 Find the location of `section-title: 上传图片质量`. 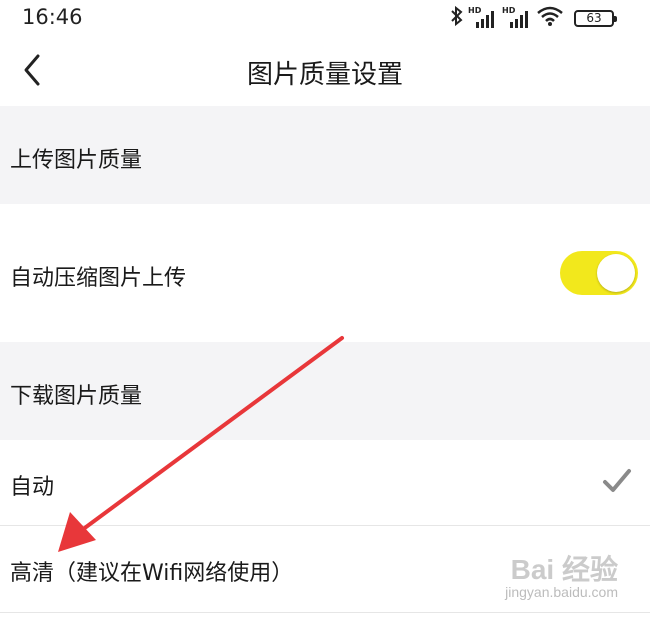

section-title: 上传图片质量 is located at coordinates (76, 160).